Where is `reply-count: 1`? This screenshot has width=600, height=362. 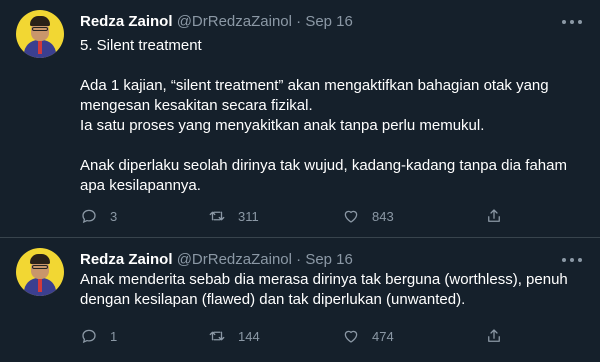 reply-count: 1 is located at coordinates (114, 336).